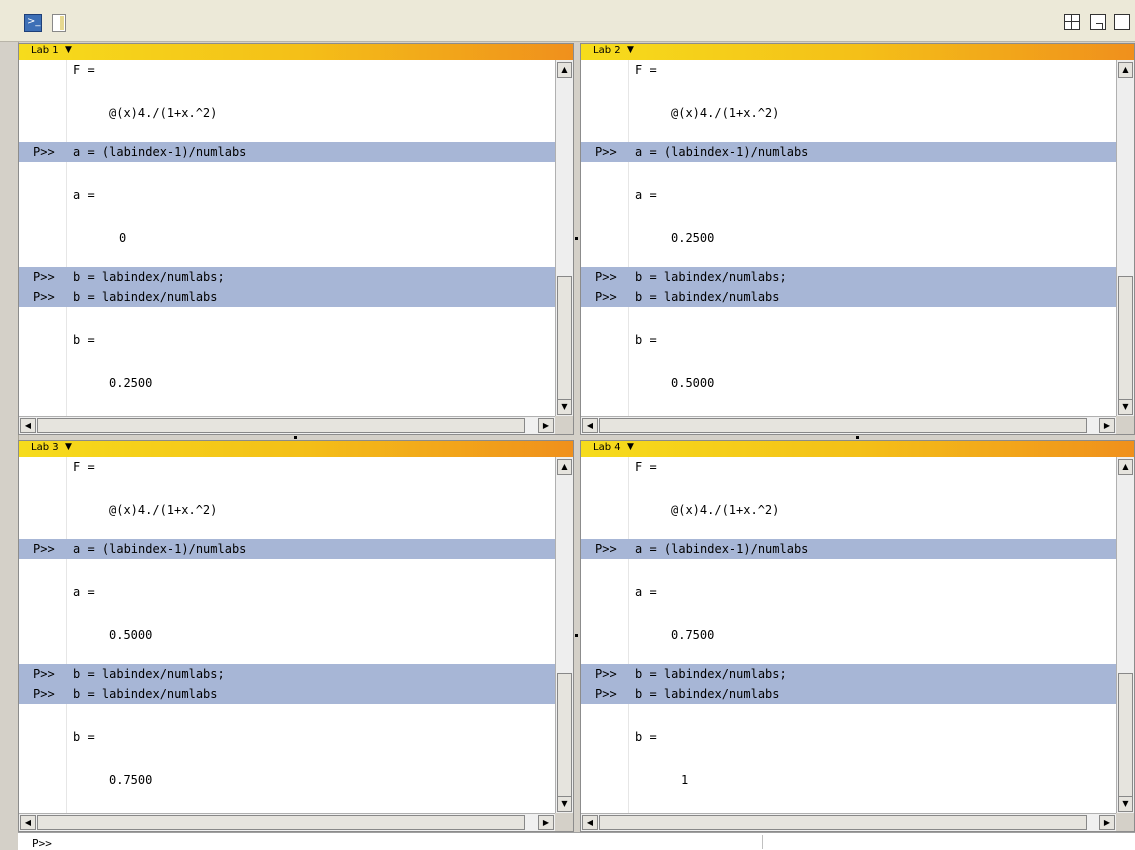 This screenshot has height=850, width=1135. Describe the element at coordinates (59, 23) in the screenshot. I see `document-icon` at that location.